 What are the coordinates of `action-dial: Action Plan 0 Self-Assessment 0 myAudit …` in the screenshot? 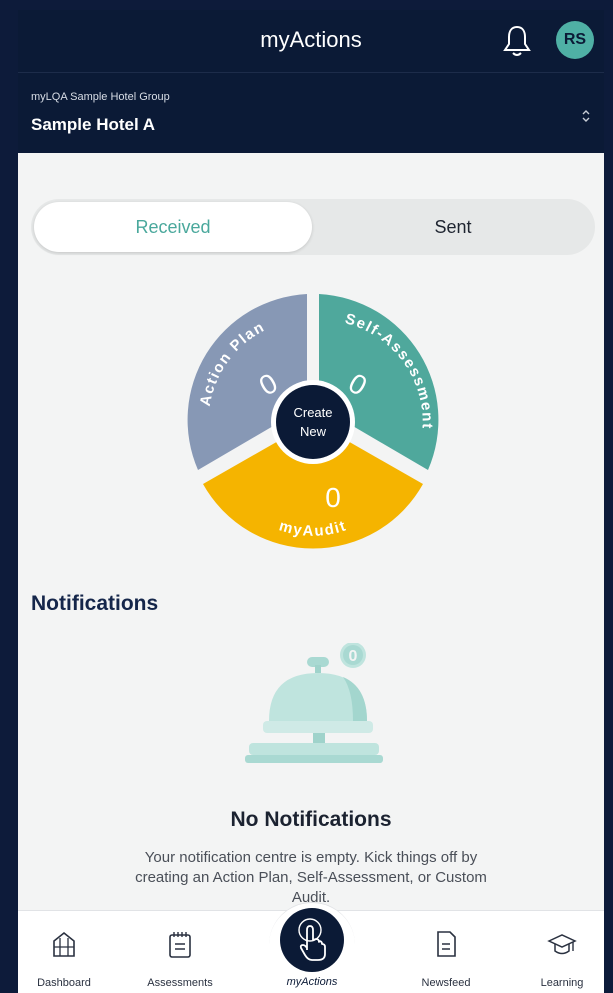 It's located at (313, 421).